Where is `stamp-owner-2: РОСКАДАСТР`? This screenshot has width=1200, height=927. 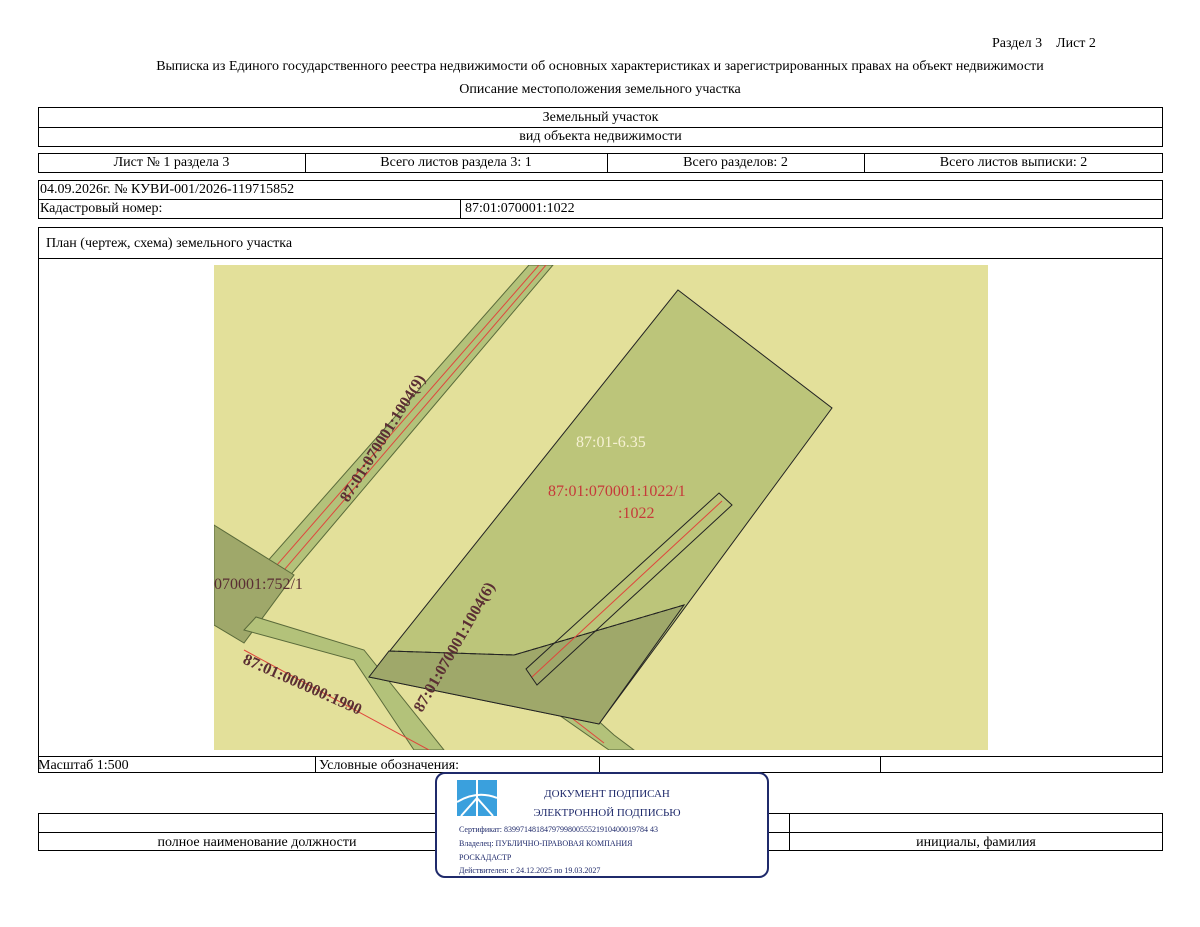
stamp-owner-2: РОСКАДАСТР is located at coordinates (485, 857).